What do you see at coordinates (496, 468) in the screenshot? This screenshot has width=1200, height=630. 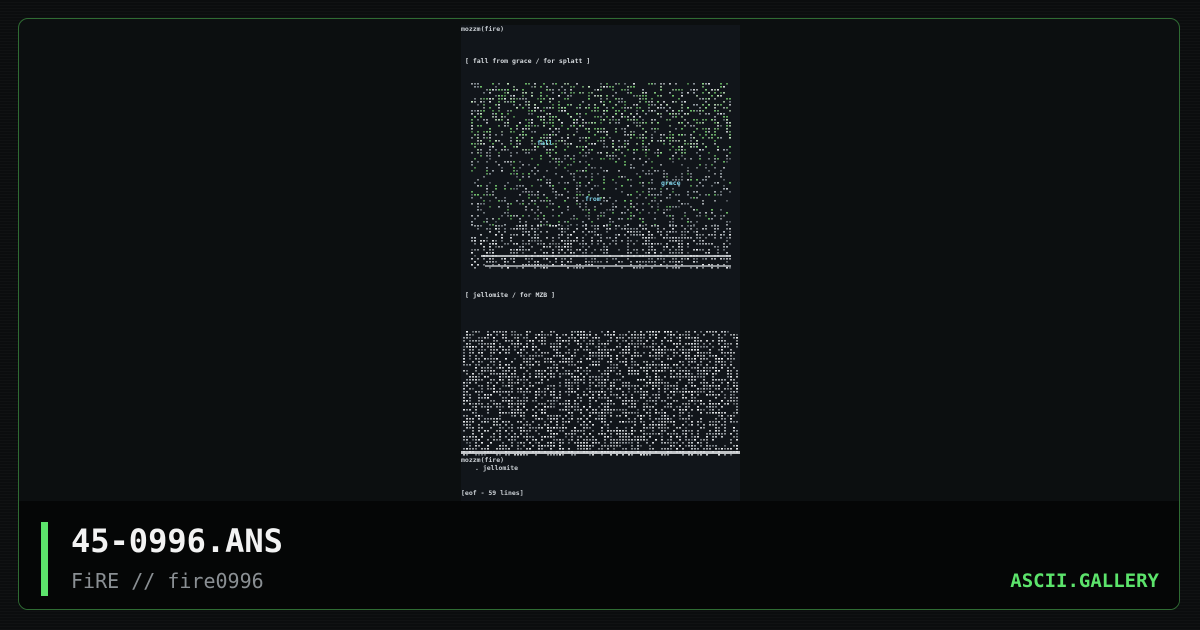 I see `sig-name: . jellomite` at bounding box center [496, 468].